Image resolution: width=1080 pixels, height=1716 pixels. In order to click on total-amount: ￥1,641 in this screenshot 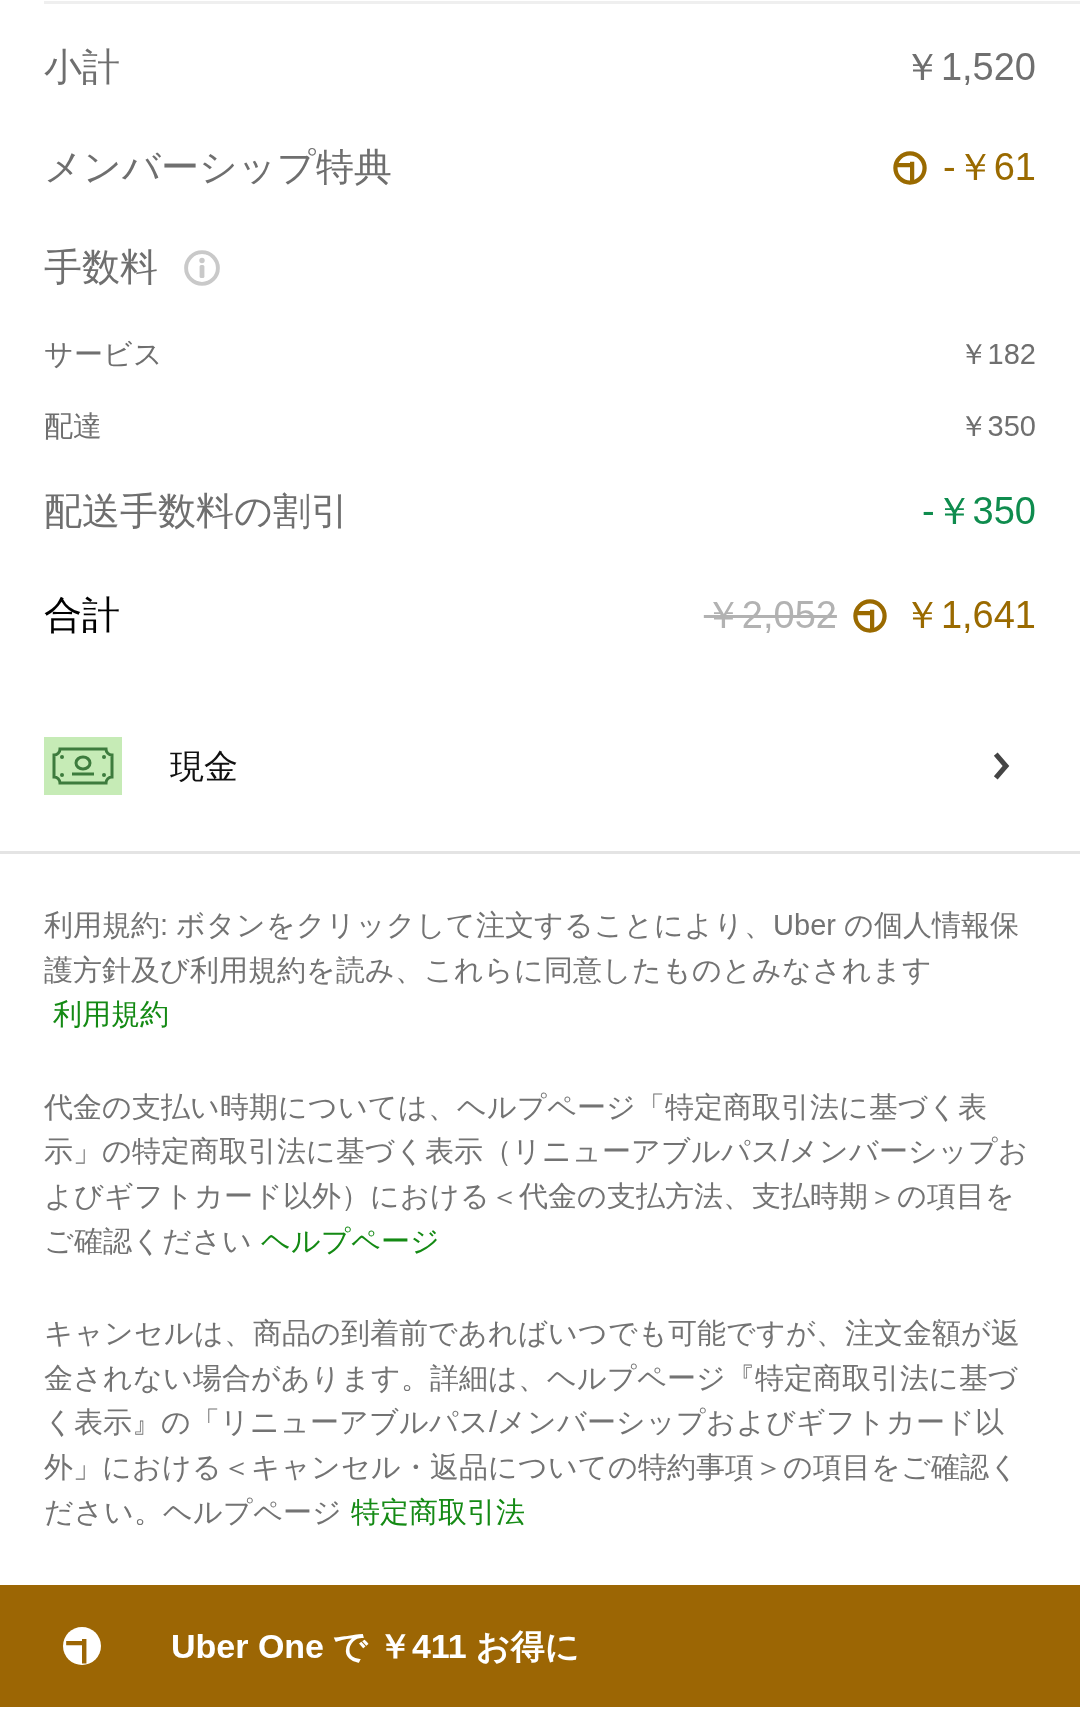, I will do `click(969, 616)`.